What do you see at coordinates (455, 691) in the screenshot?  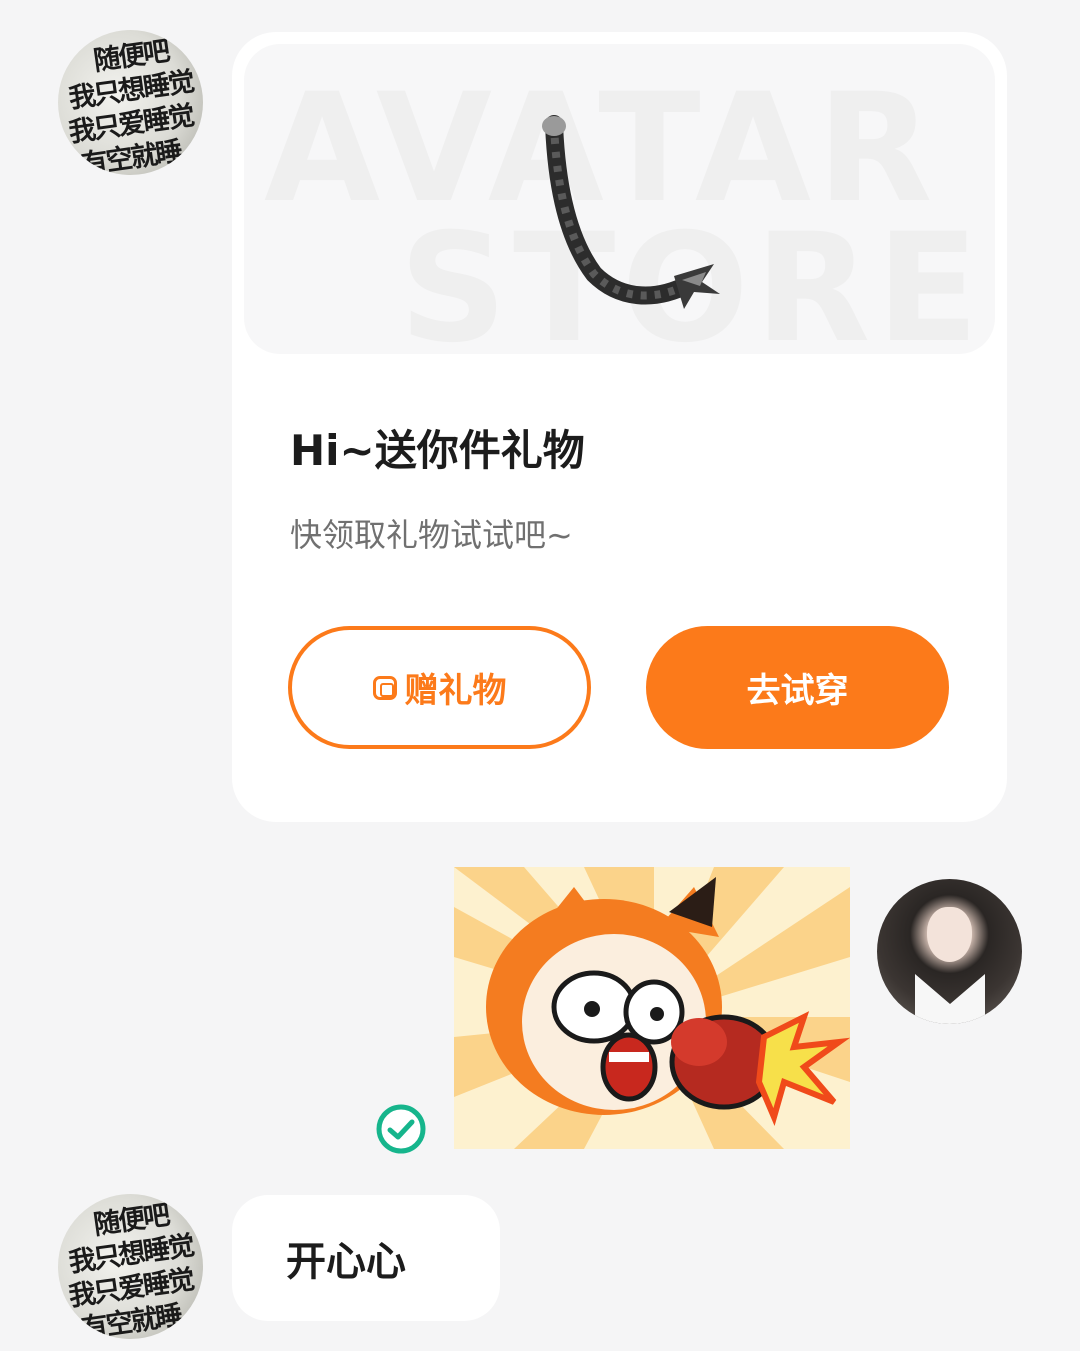 I see `send-gift-label: 赠礼物` at bounding box center [455, 691].